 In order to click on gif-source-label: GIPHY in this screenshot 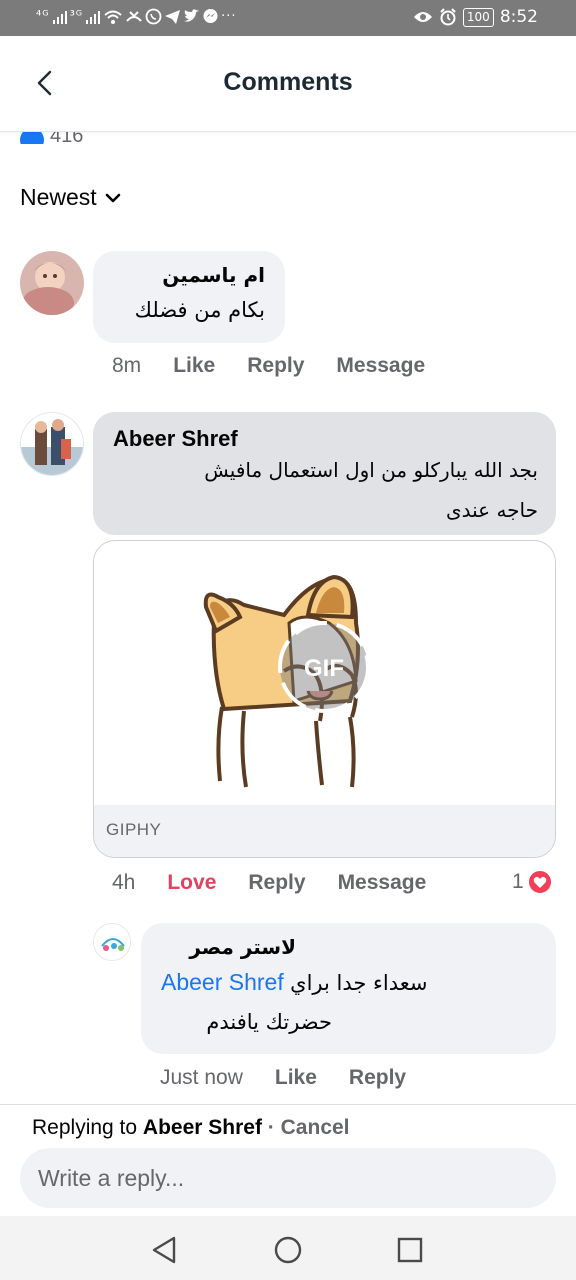, I will do `click(134, 829)`.